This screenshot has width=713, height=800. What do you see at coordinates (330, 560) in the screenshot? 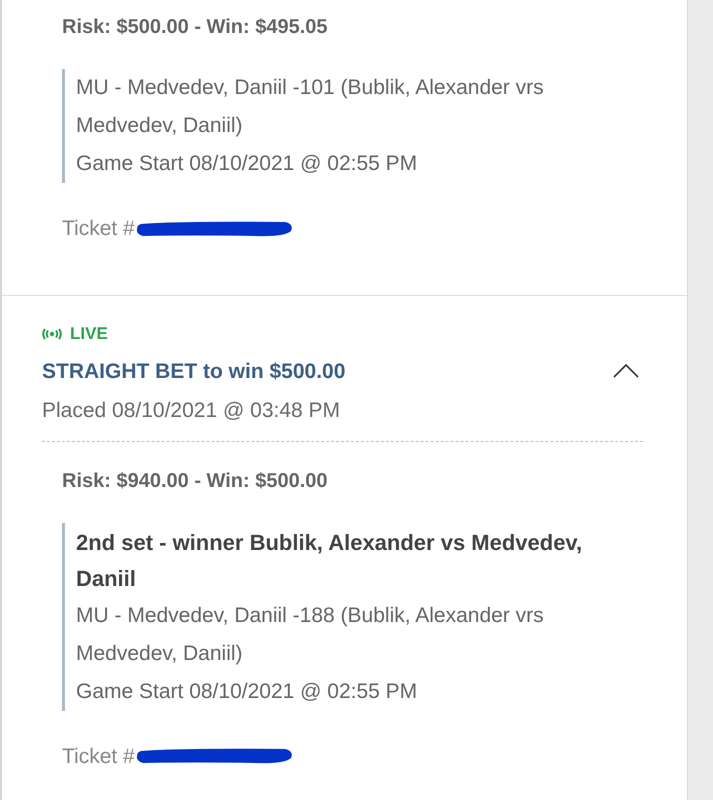
I see `selection-title: 2nd set - winner Bublik, Alexander vs Medvedev, Daniil` at bounding box center [330, 560].